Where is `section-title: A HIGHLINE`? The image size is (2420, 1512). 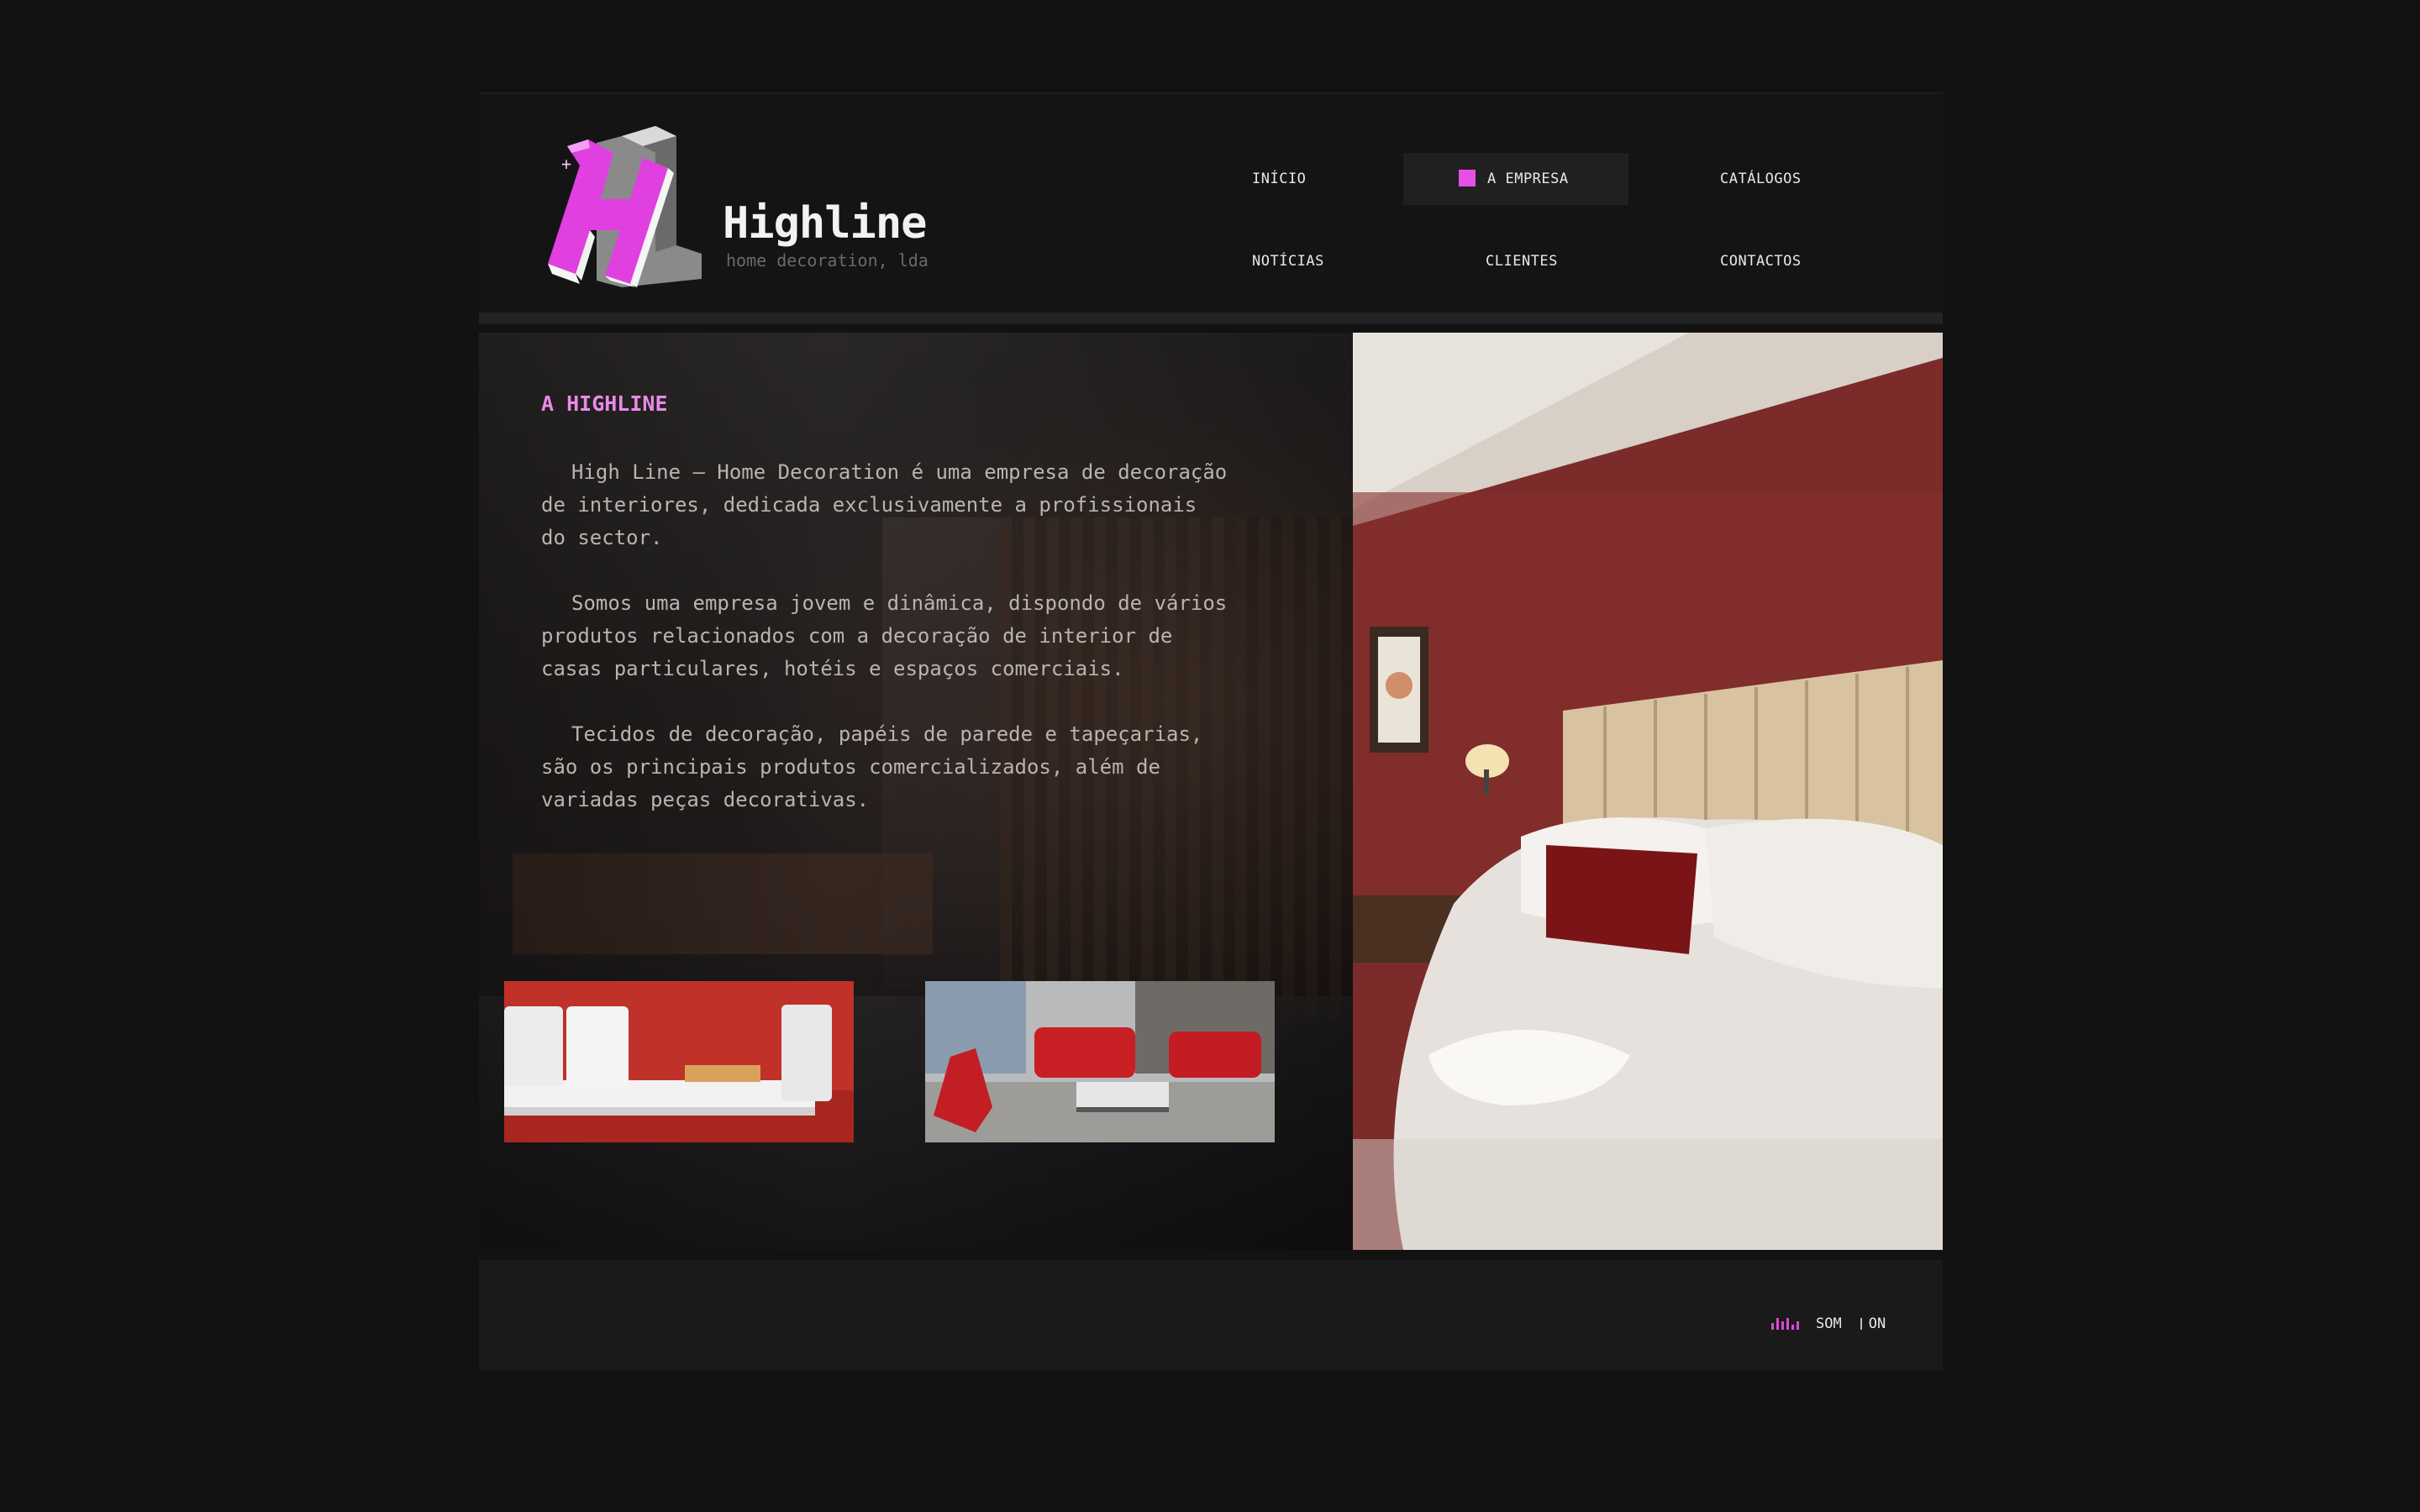 section-title: A HIGHLINE is located at coordinates (604, 403).